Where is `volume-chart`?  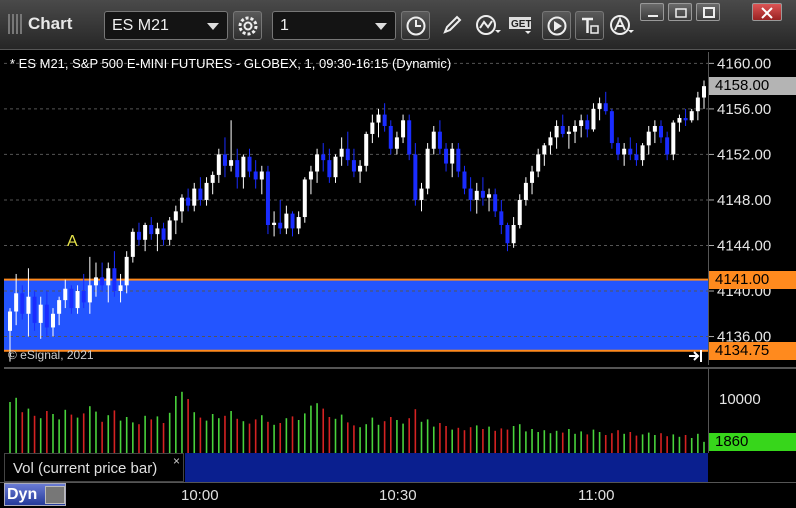 volume-chart is located at coordinates (356, 412).